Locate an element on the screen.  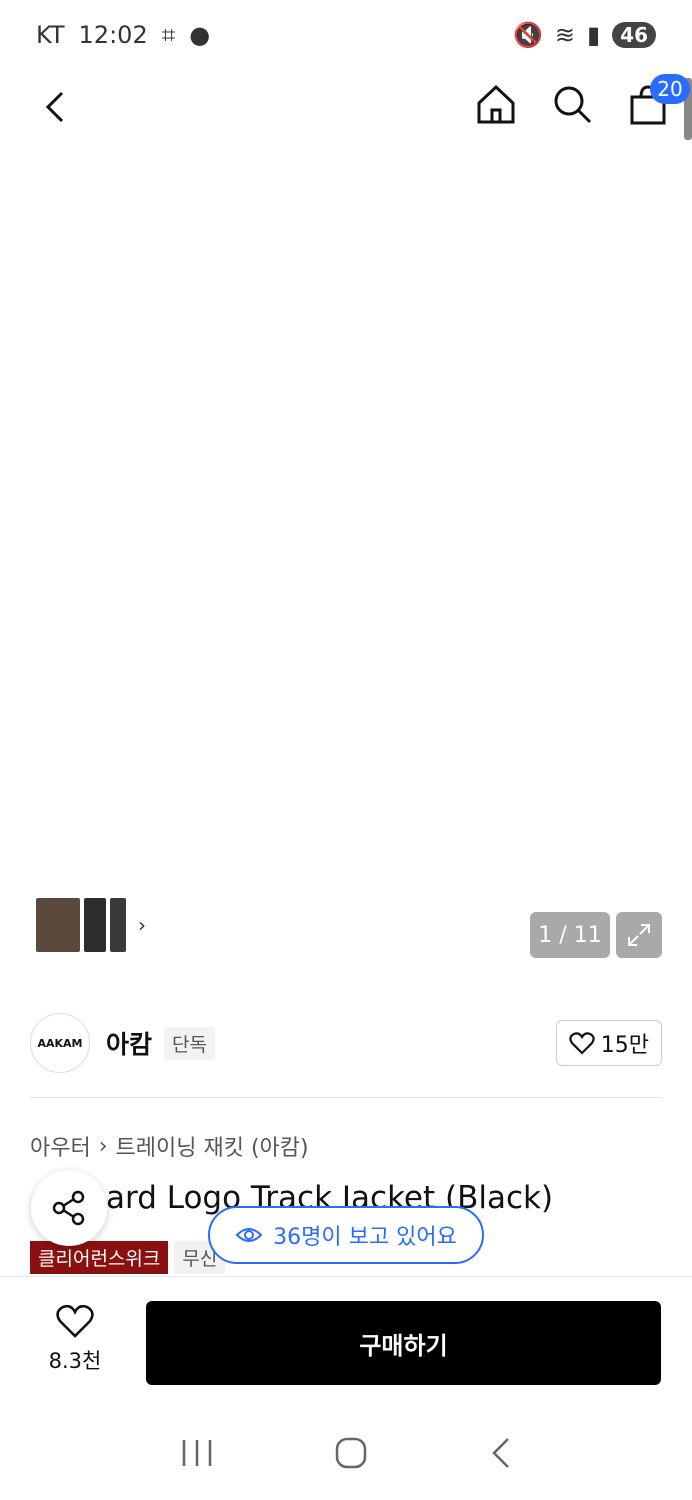
viewers-text: 36명이 보고 있어요 is located at coordinates (365, 1237).